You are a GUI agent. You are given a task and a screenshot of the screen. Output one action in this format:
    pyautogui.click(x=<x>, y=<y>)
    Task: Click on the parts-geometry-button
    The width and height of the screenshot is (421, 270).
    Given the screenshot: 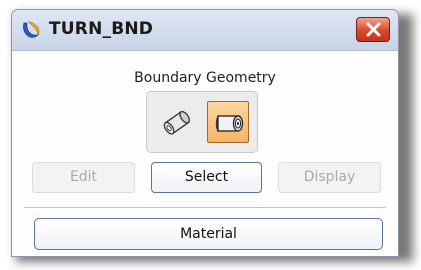 What is the action you would take?
    pyautogui.click(x=177, y=122)
    